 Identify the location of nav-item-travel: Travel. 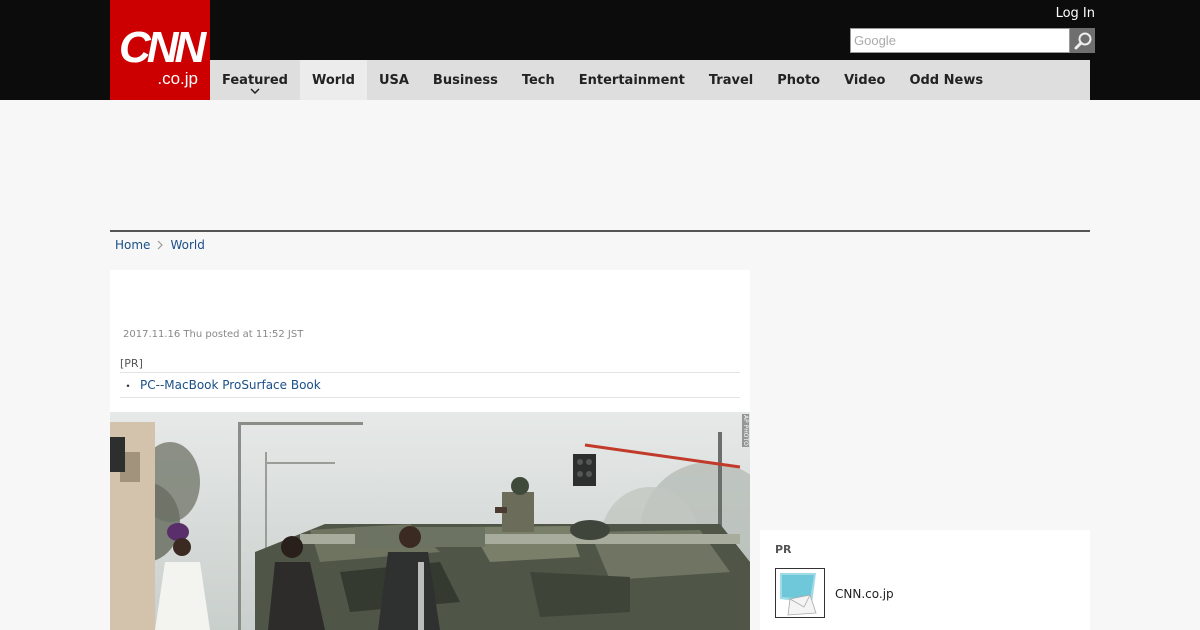
(731, 80).